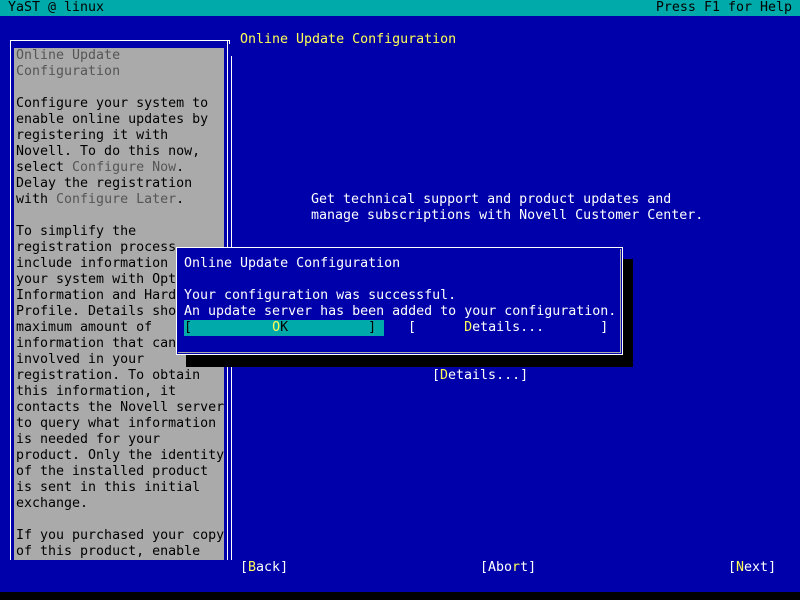 This screenshot has height=600, width=800. I want to click on help-line: with Configure Later., so click(100, 199).